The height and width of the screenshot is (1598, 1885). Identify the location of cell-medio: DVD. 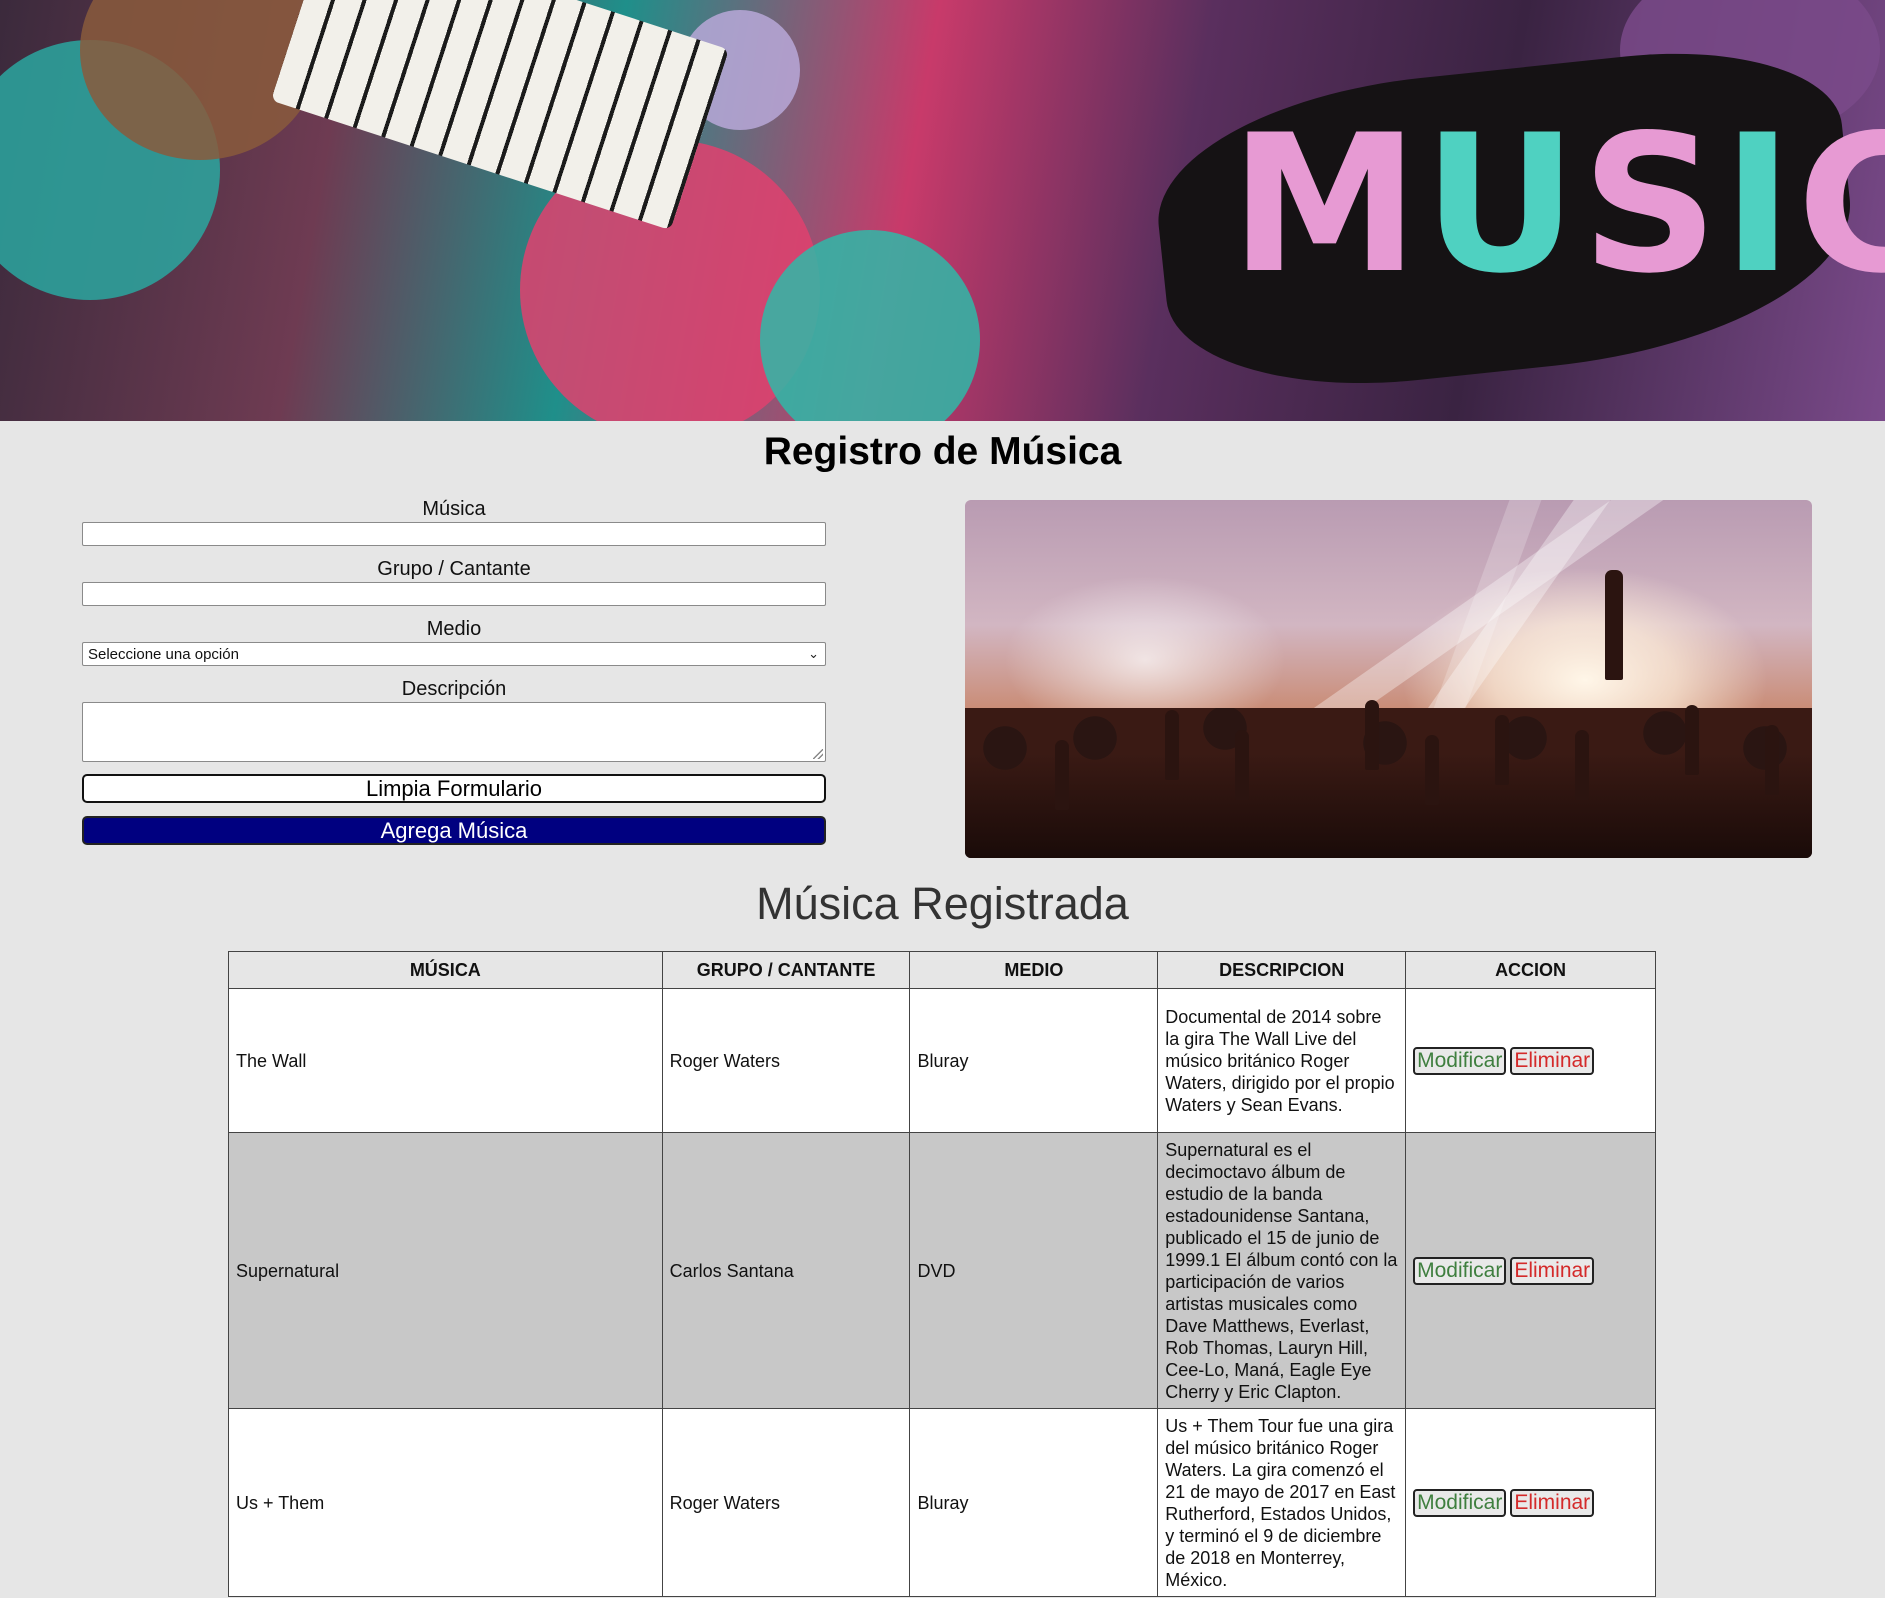
(1034, 1270).